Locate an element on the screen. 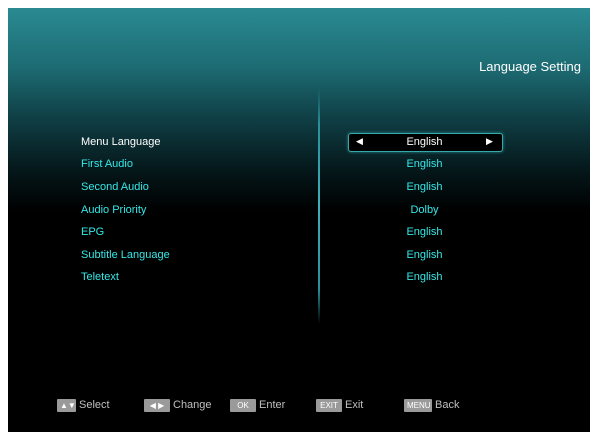  setting-label: Subtitle Language is located at coordinates (125, 255).